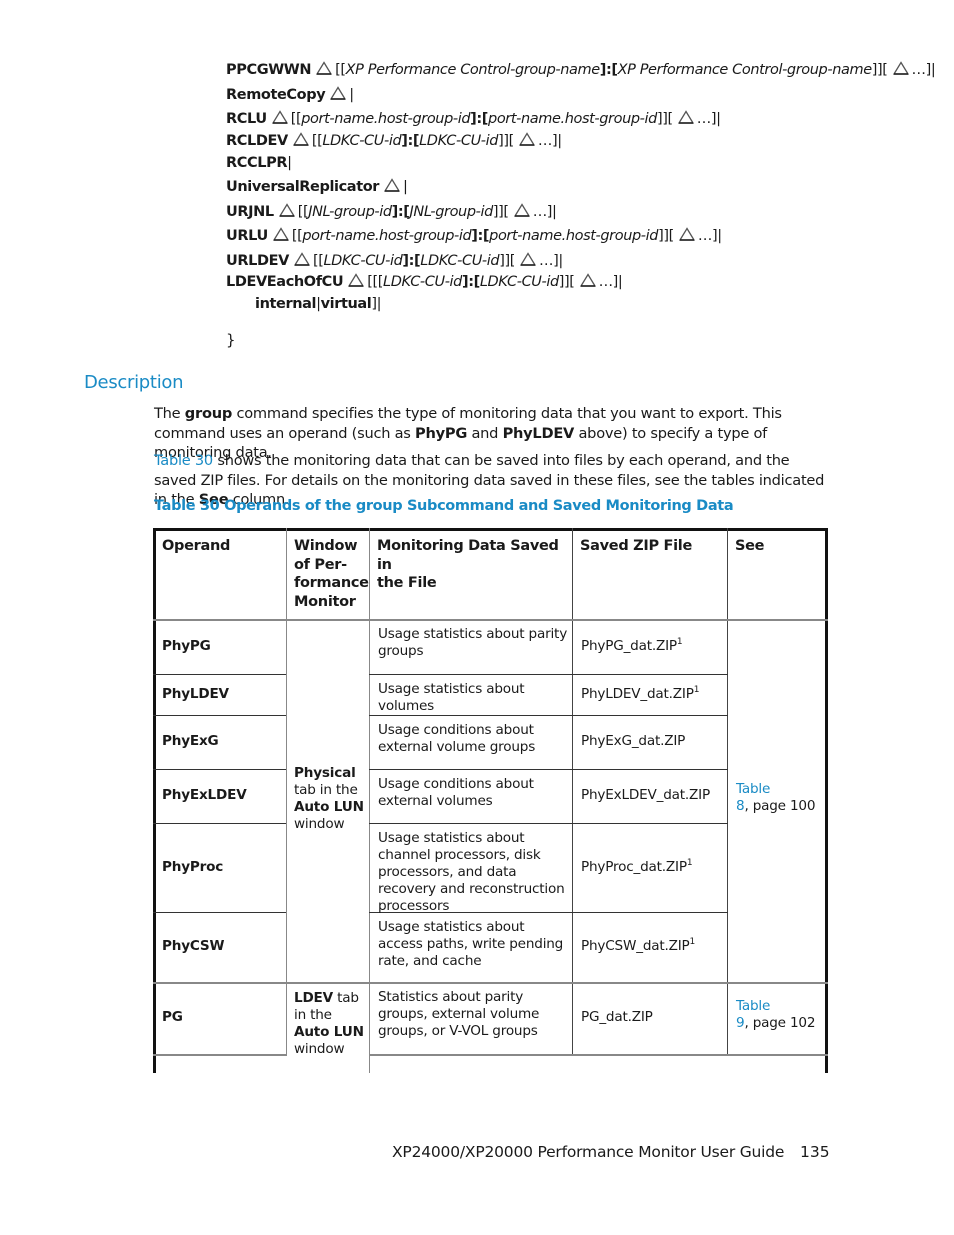  I want to click on operand-cell: PhyExLDEV, so click(204, 795).